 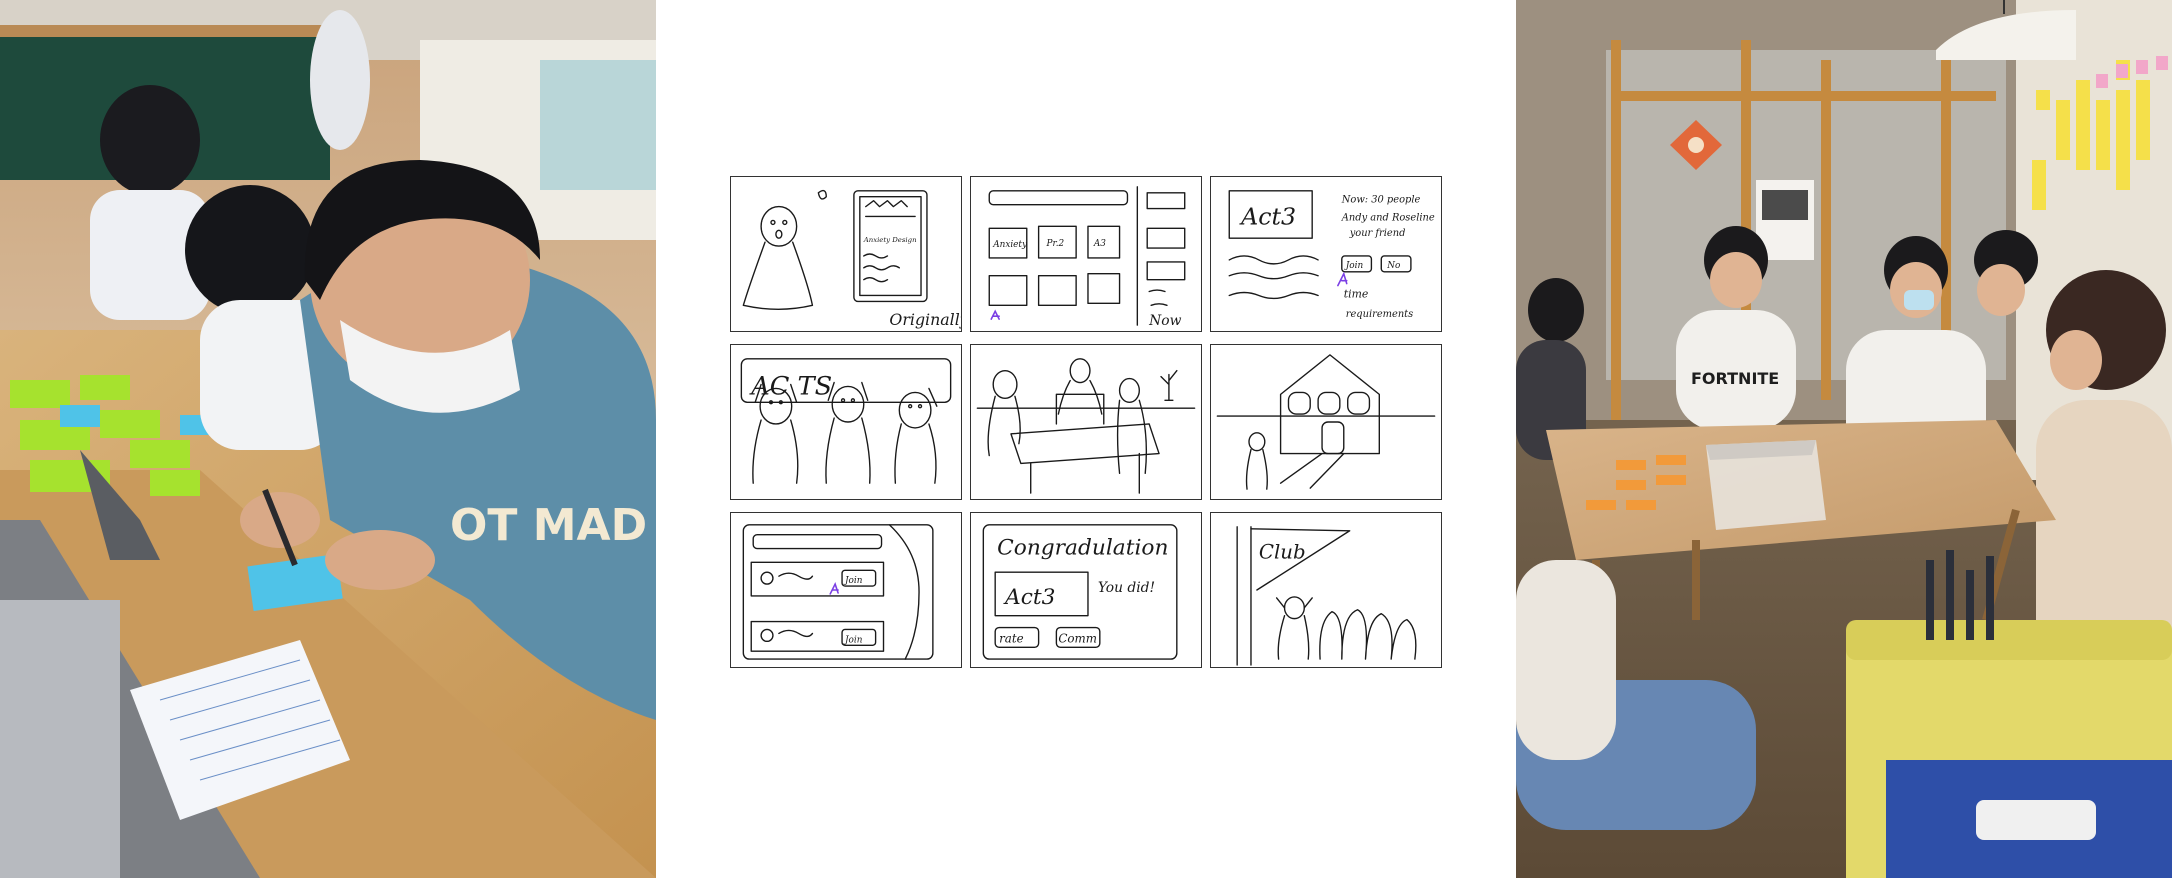 I want to click on panel-9: Club, so click(x=1326, y=590).